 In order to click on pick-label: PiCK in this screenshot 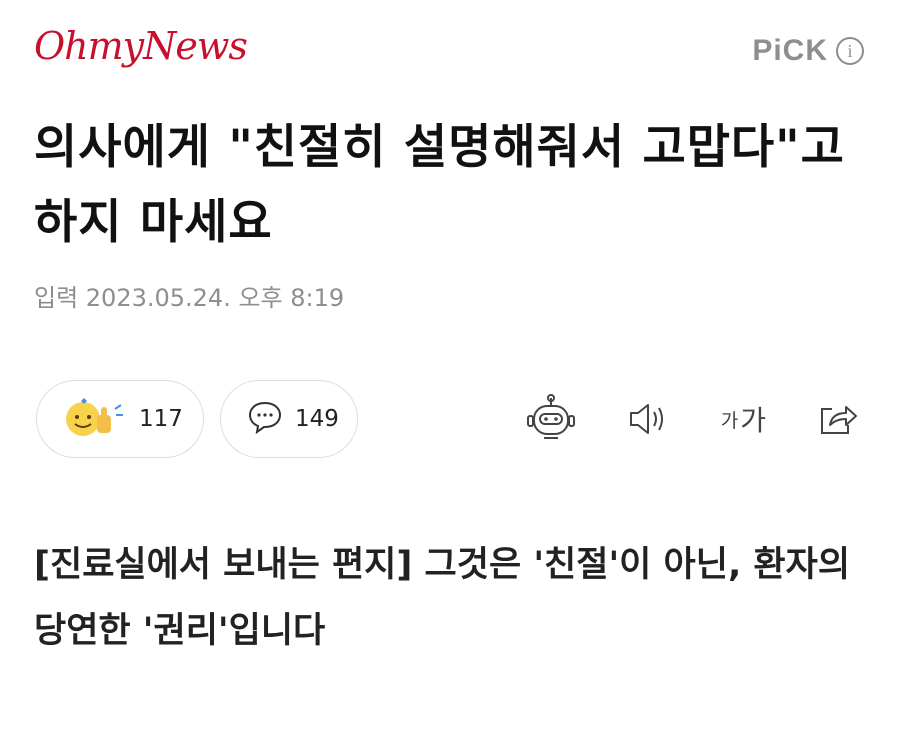, I will do `click(790, 50)`.